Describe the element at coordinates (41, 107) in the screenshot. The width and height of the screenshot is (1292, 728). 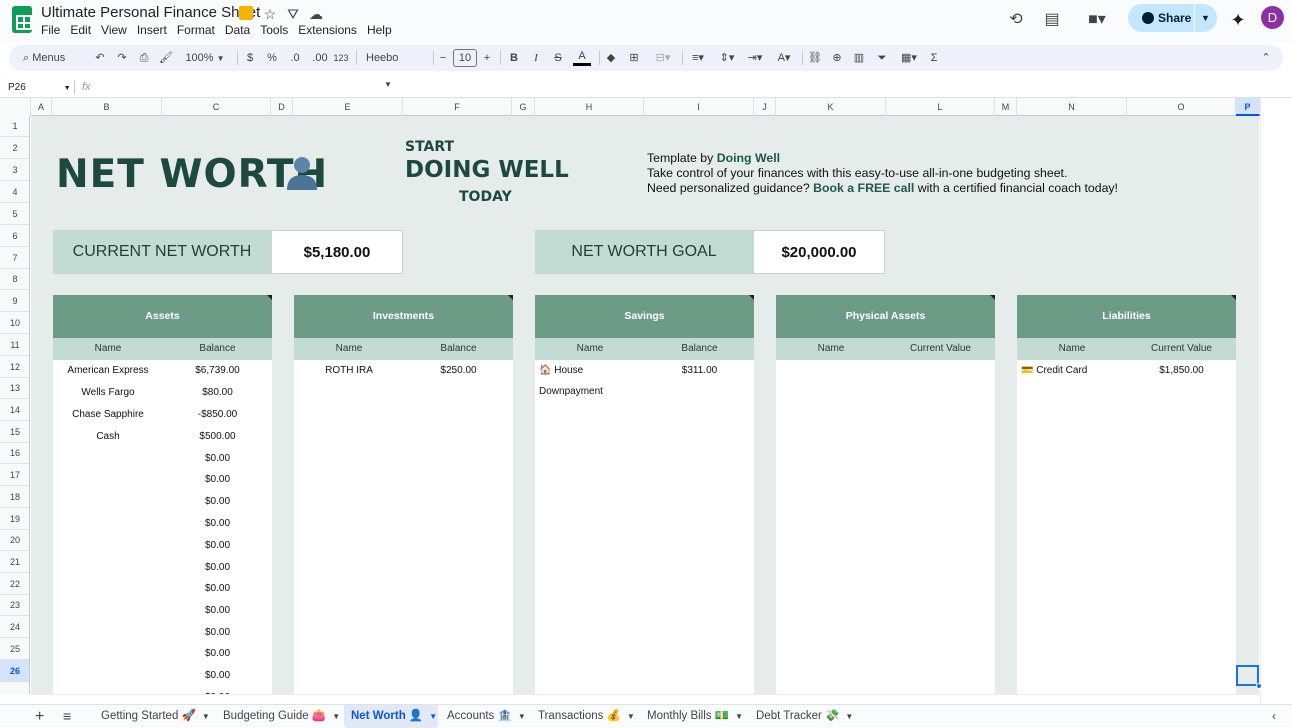
I see `column-header: A` at that location.